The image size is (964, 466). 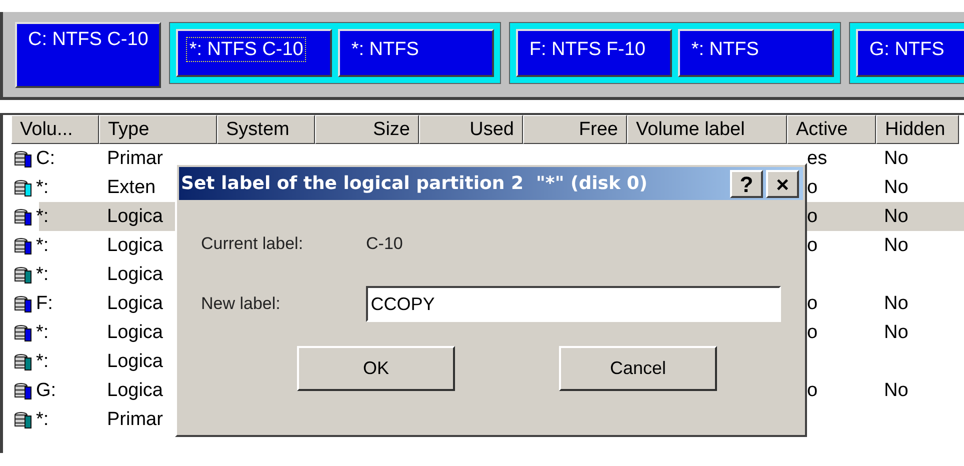 What do you see at coordinates (384, 244) in the screenshot?
I see `current-label-value: C-10` at bounding box center [384, 244].